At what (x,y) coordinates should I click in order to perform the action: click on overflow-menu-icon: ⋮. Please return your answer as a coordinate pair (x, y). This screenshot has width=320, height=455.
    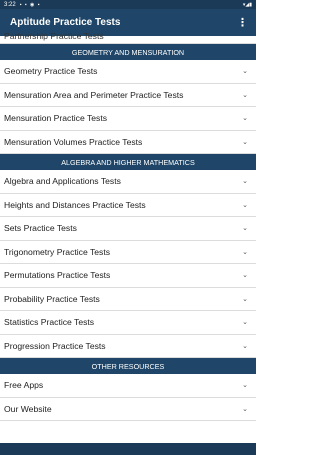
    Looking at the image, I should click on (242, 22).